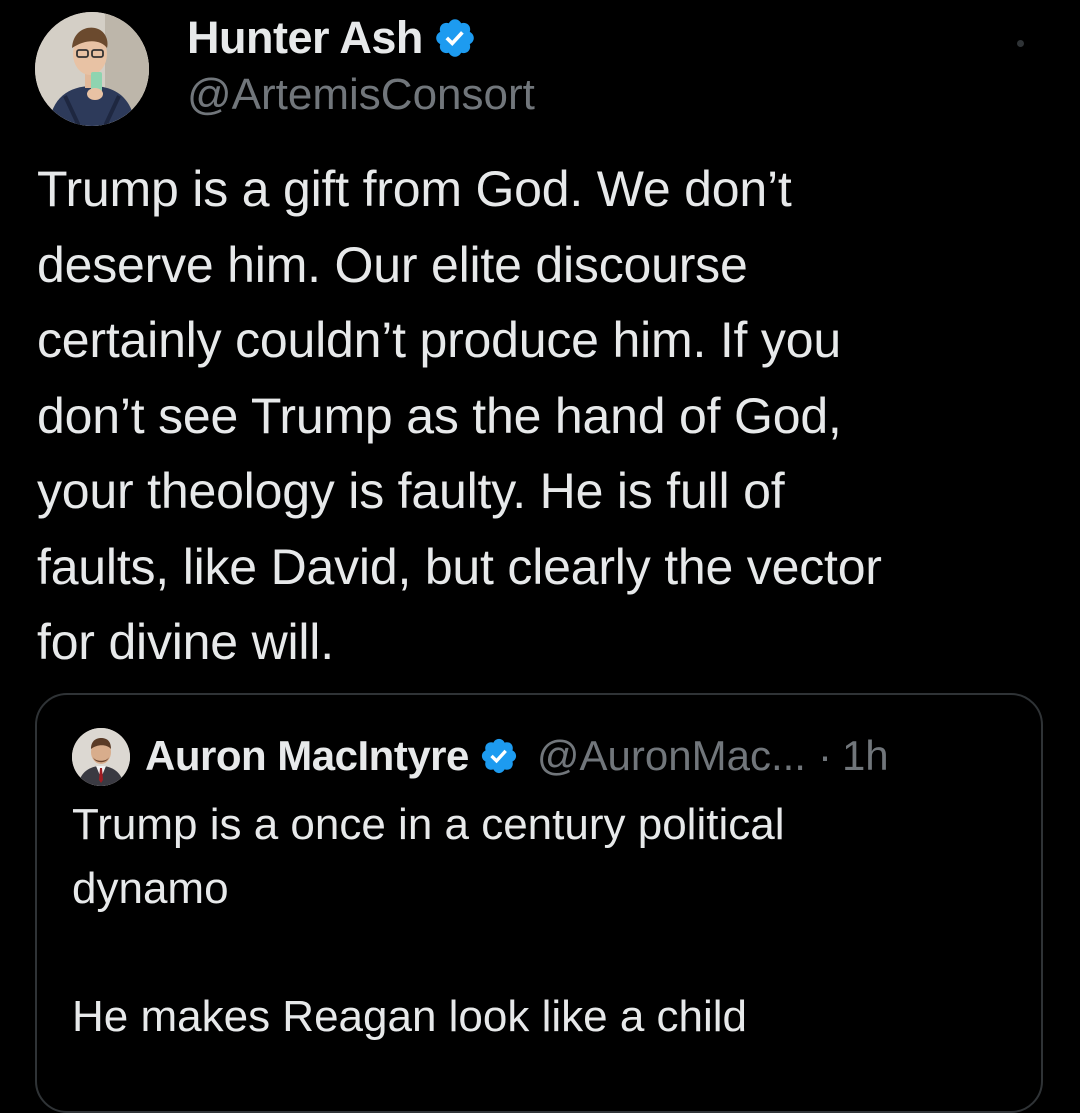 This screenshot has height=1113, width=1080. Describe the element at coordinates (307, 756) in the screenshot. I see `quoted-author-display-name: Auron MacIntyre` at that location.